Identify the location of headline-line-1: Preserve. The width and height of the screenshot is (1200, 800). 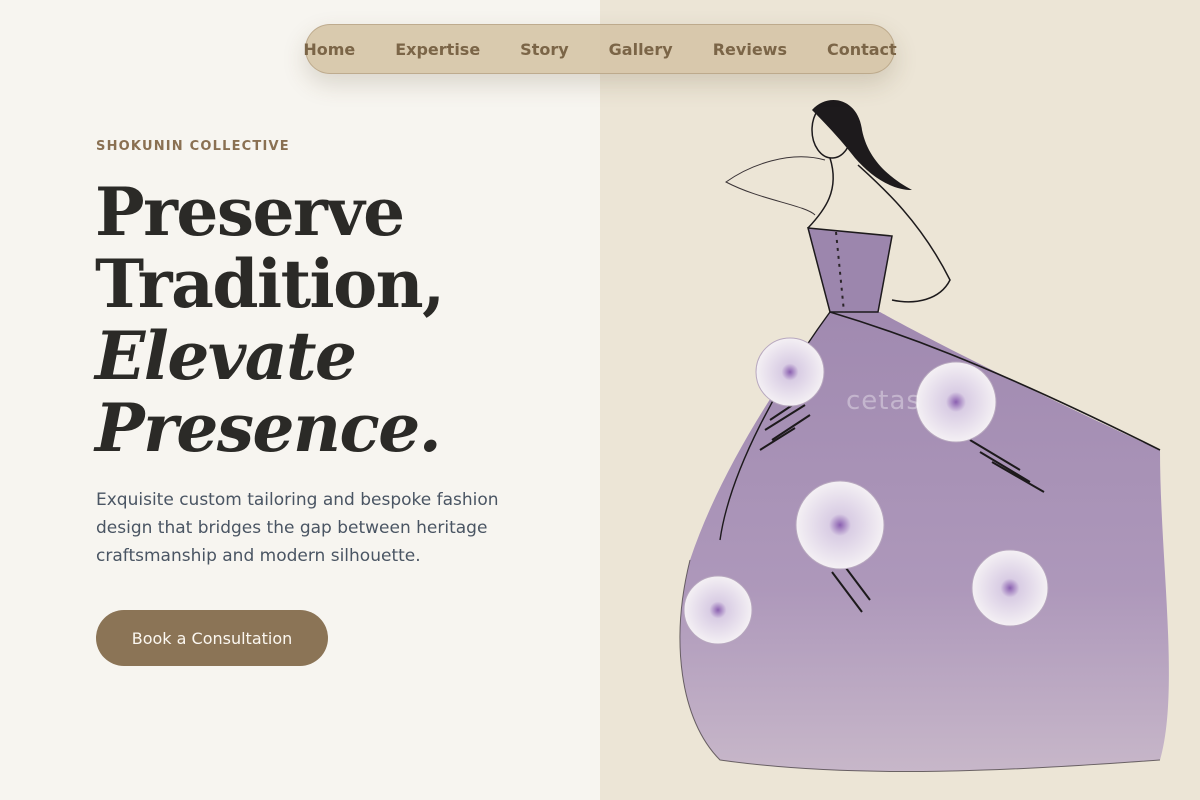
(250, 212).